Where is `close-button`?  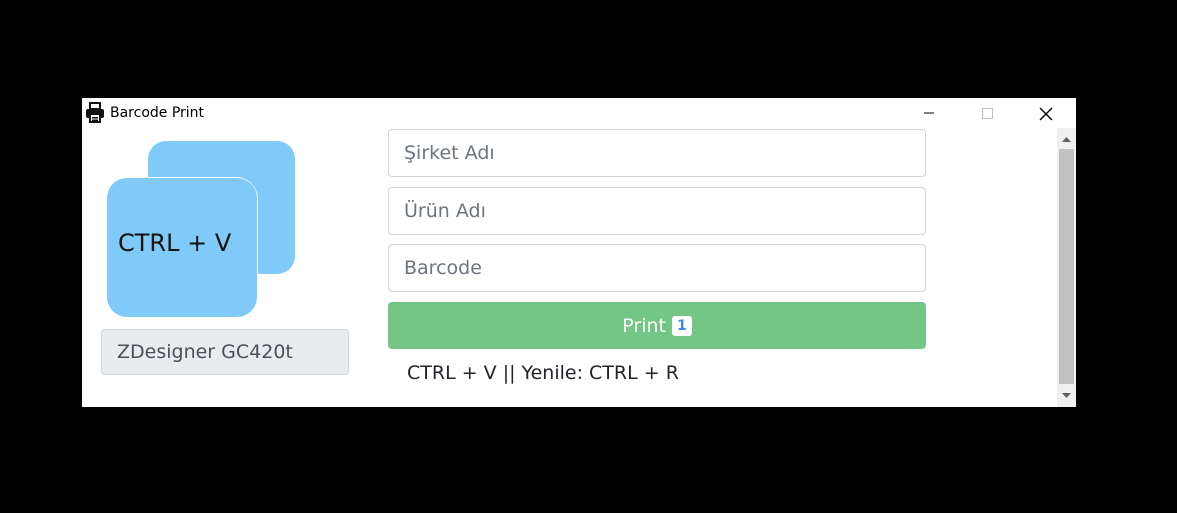
close-button is located at coordinates (1045, 113).